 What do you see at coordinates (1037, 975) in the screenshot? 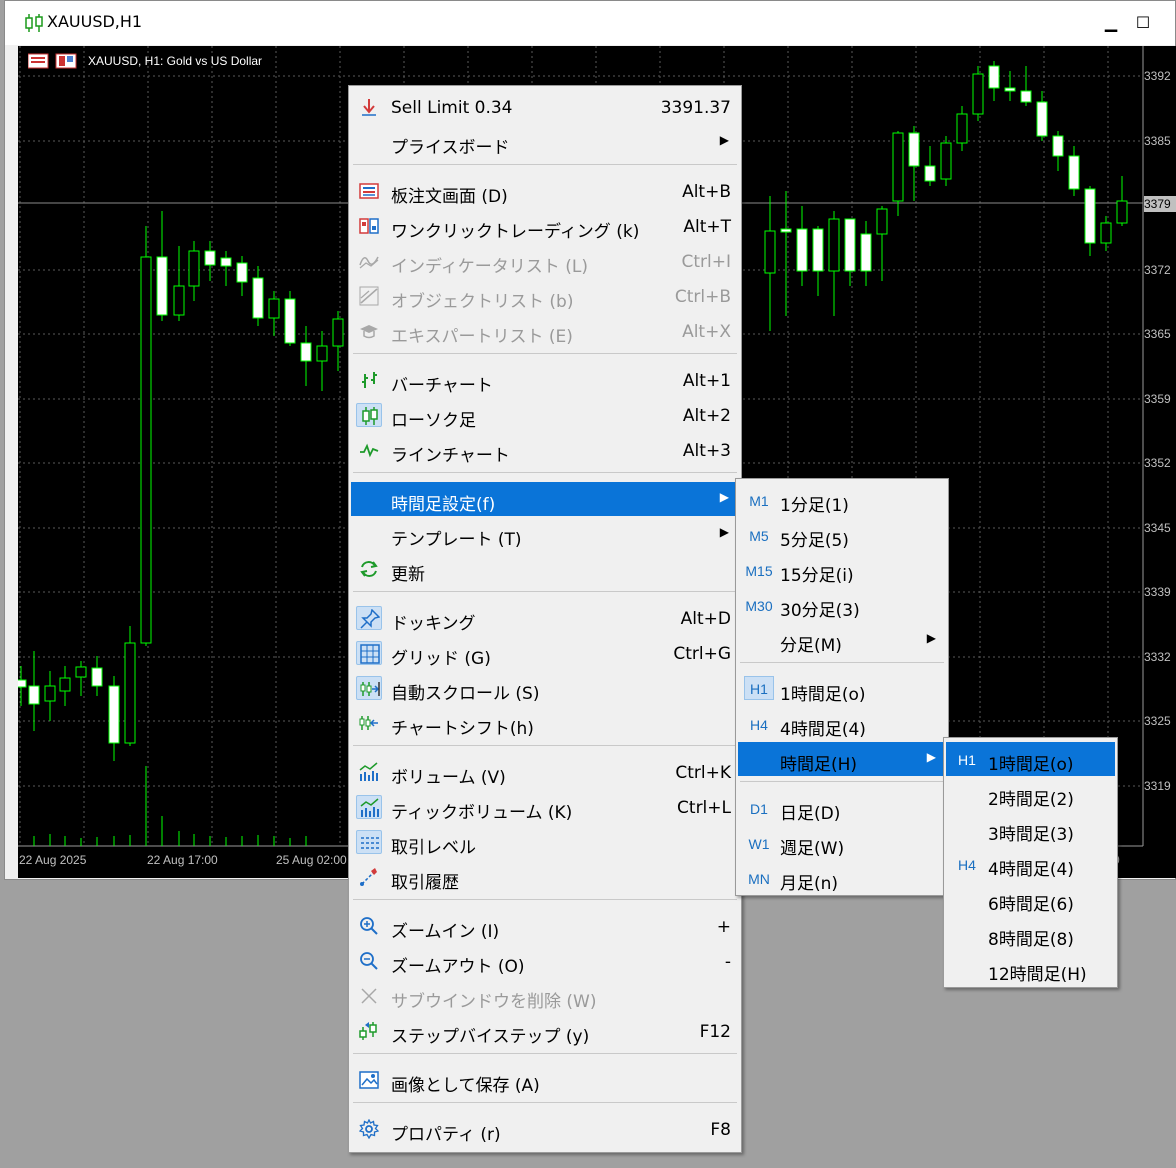
I see `hour-label: 12時間足(H)` at bounding box center [1037, 975].